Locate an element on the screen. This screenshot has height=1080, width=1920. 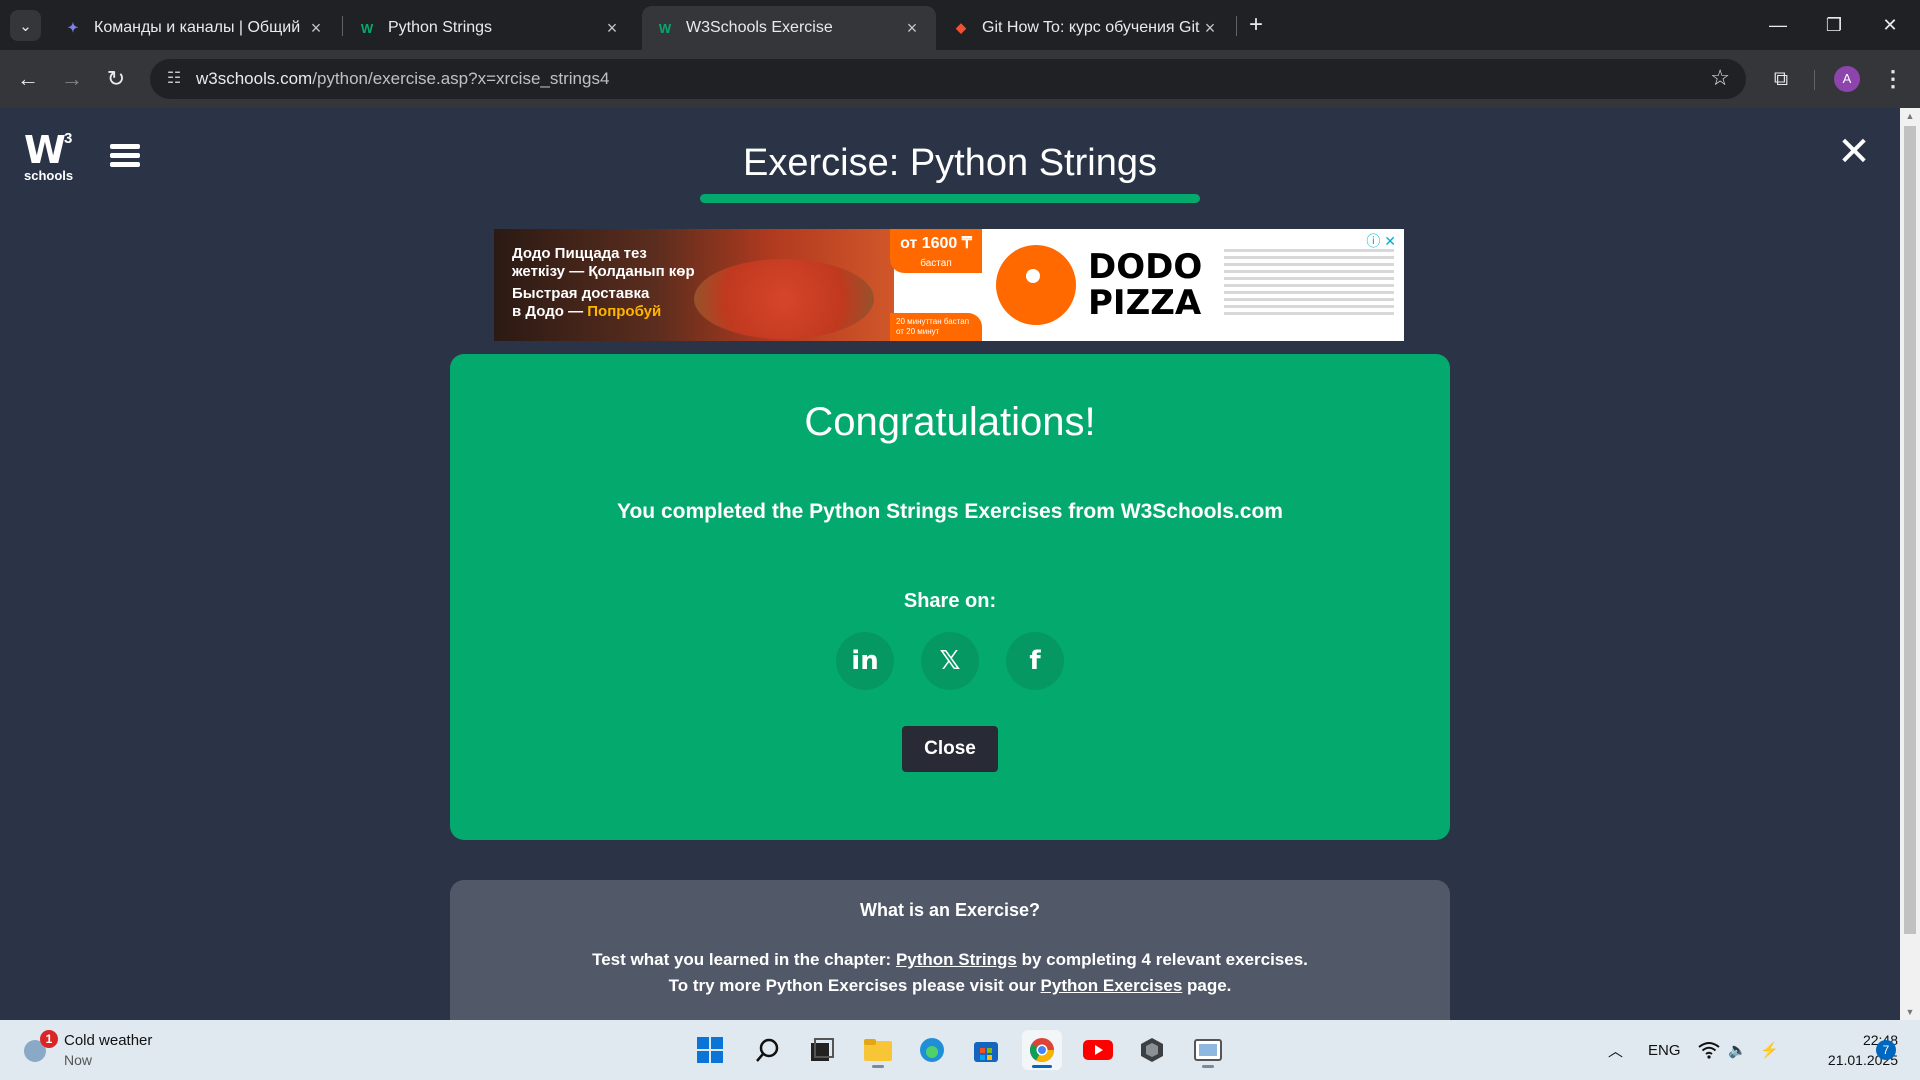
share-label: Share on: is located at coordinates (950, 601).